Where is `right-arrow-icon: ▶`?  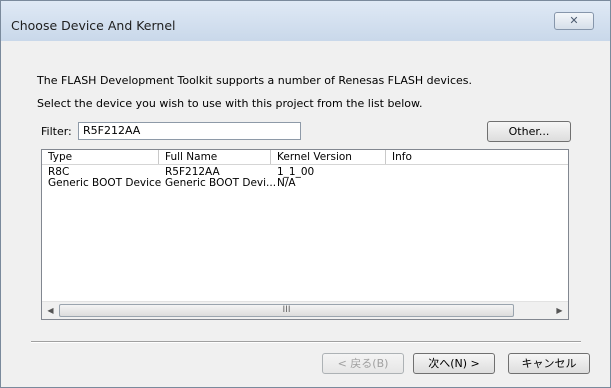
right-arrow-icon: ▶ is located at coordinates (559, 310).